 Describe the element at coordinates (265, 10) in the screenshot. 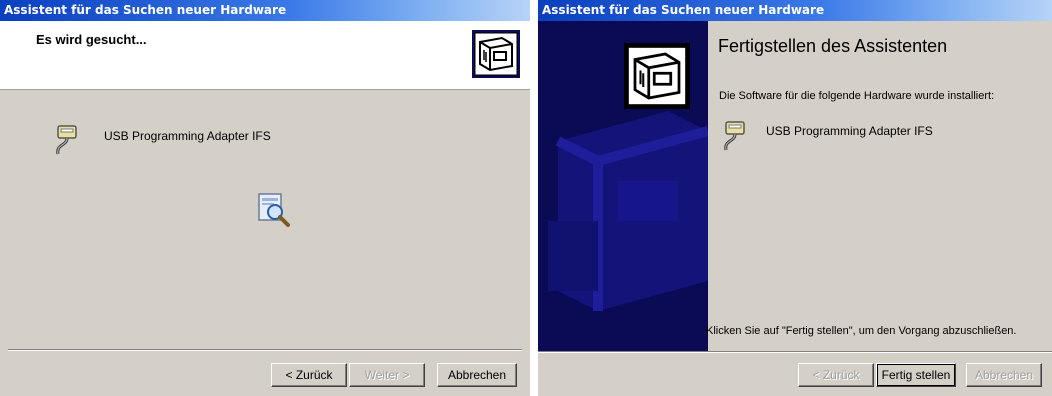

I see `search-wizard-titlebar: Assistent für das Suchen neuer Hardware` at that location.